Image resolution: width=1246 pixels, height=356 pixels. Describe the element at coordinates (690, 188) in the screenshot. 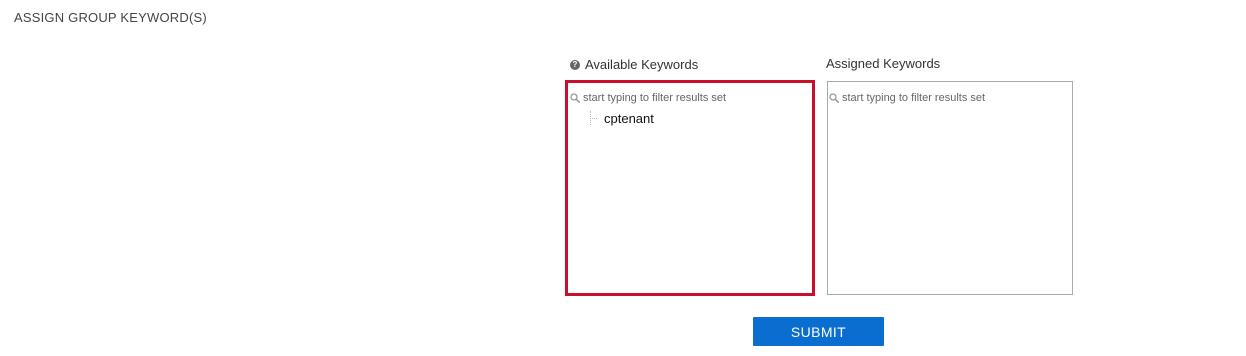

I see `available-keywords-box: cptenant` at that location.